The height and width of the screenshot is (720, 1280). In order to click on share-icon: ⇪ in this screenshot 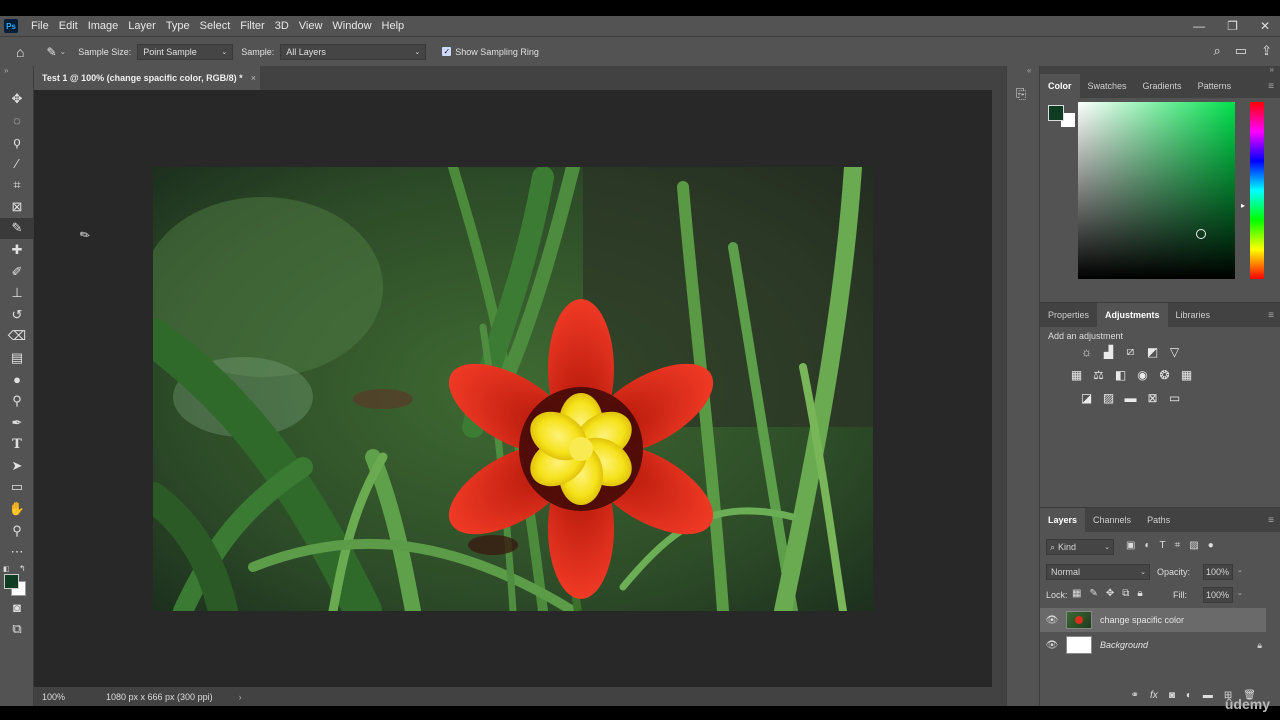, I will do `click(1266, 51)`.